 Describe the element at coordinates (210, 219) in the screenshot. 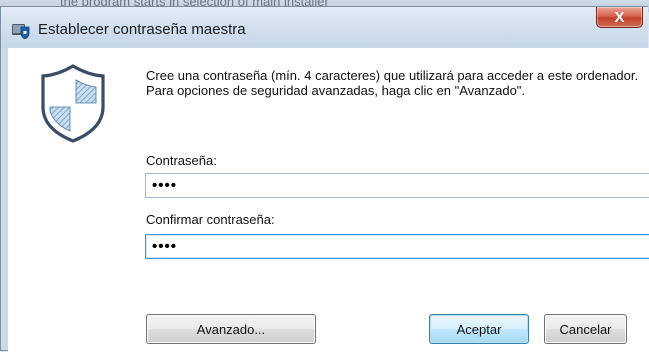

I see `confirm-password-label: Confirmar contraseña:` at that location.